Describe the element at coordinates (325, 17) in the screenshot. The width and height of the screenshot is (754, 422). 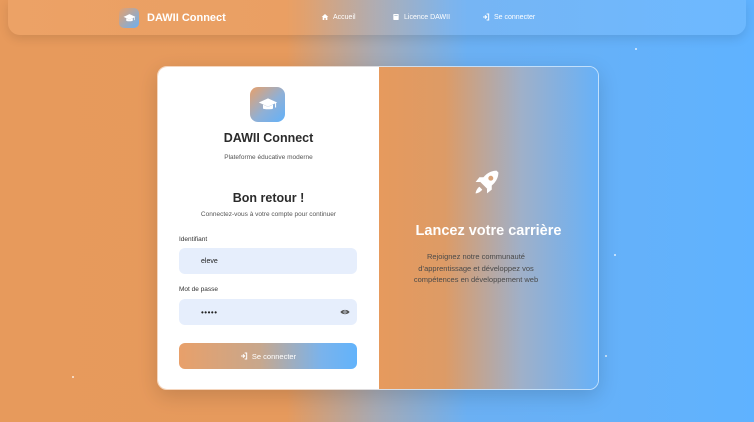
I see `home-icon` at that location.